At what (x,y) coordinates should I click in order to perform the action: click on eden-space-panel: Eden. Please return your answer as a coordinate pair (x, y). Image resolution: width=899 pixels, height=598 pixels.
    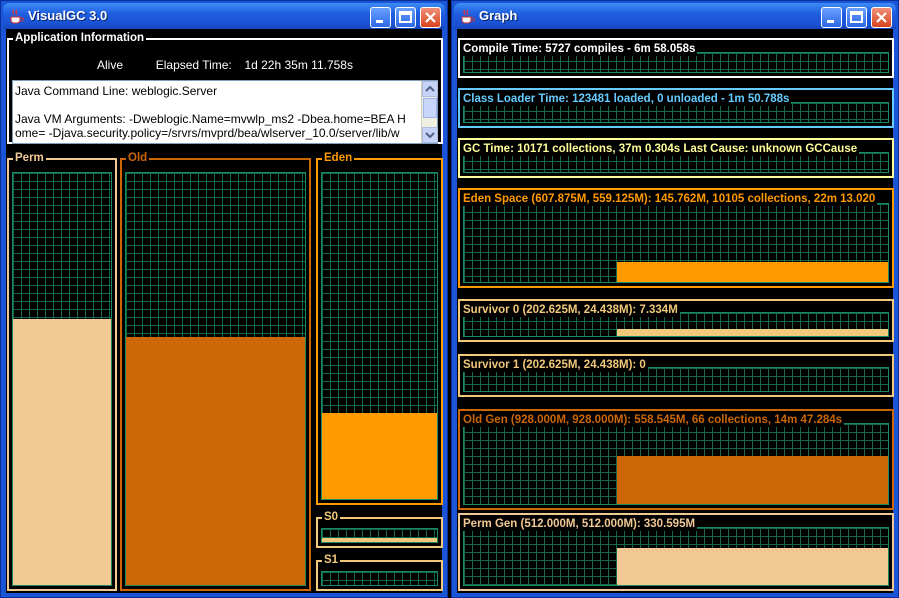
    Looking at the image, I should click on (379, 328).